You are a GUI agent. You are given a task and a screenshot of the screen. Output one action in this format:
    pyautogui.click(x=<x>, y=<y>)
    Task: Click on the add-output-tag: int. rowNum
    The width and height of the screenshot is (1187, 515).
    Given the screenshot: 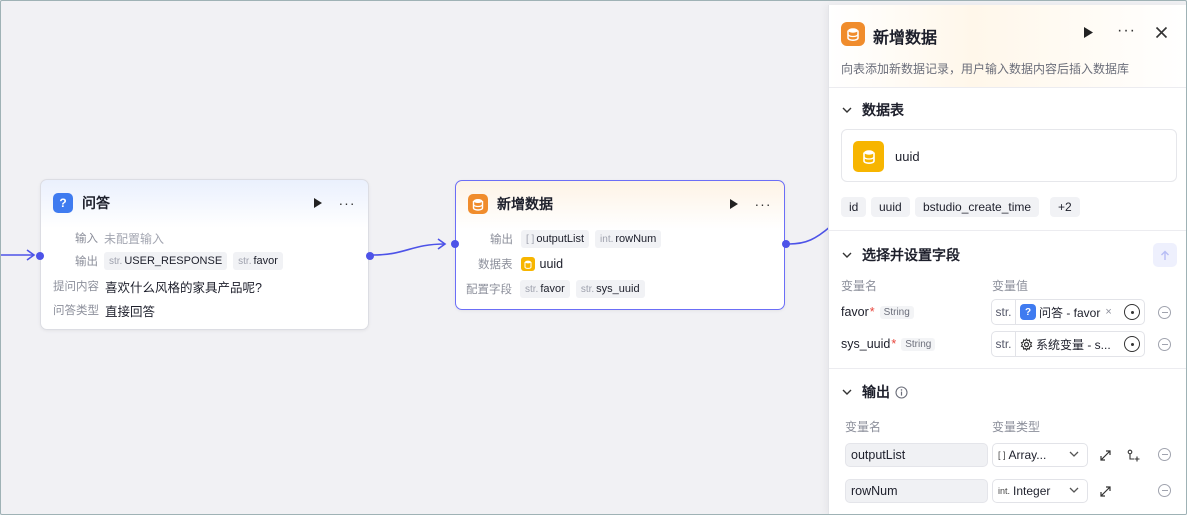 What is the action you would take?
    pyautogui.click(x=628, y=239)
    